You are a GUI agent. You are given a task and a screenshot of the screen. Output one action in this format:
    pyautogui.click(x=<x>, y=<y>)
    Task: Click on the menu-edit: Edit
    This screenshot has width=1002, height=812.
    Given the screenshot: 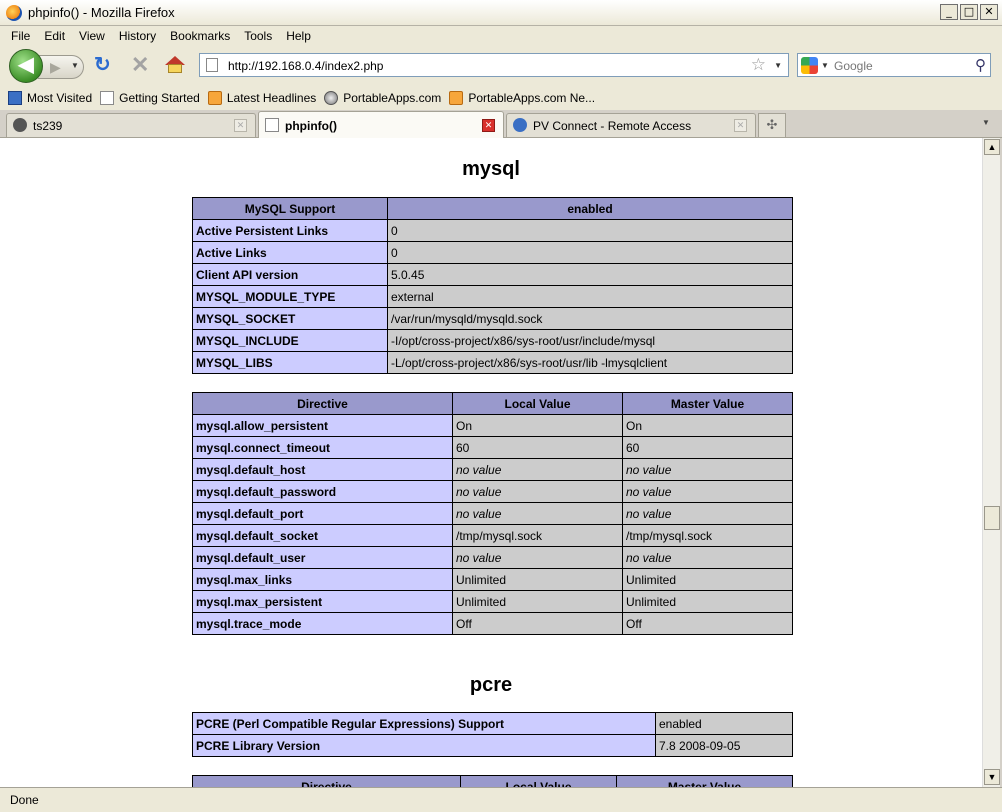 What is the action you would take?
    pyautogui.click(x=54, y=36)
    